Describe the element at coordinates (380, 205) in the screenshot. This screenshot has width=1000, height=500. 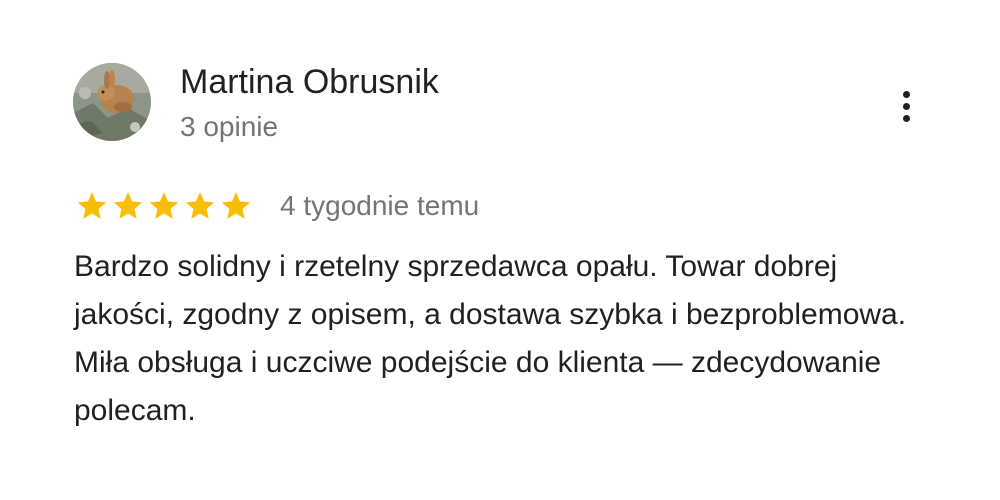
I see `review-date: 4 tygodnie temu` at that location.